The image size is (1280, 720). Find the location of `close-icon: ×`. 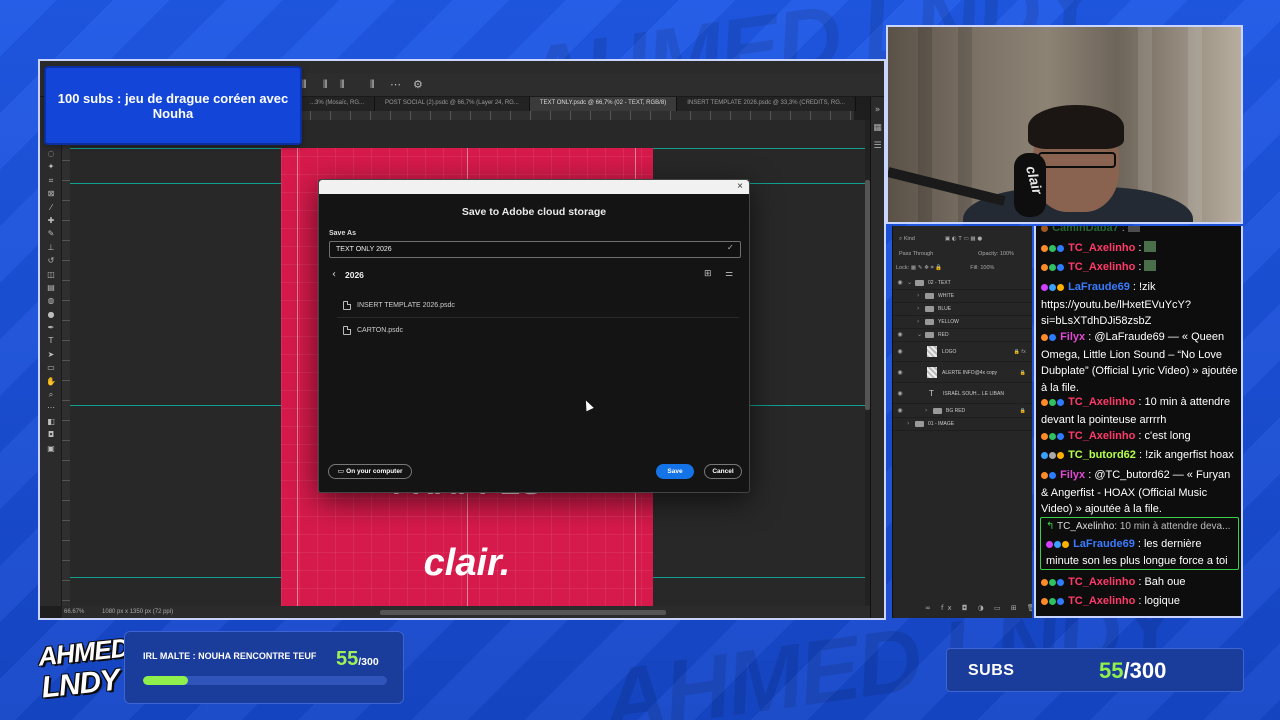

close-icon: × is located at coordinates (740, 187).